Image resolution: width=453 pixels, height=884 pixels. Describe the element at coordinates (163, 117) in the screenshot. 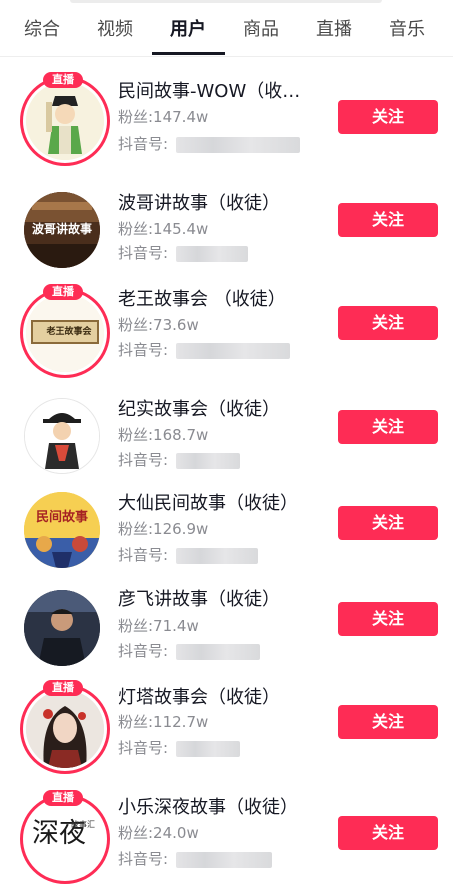

I see `fans-count: 粉丝:147.4w` at that location.